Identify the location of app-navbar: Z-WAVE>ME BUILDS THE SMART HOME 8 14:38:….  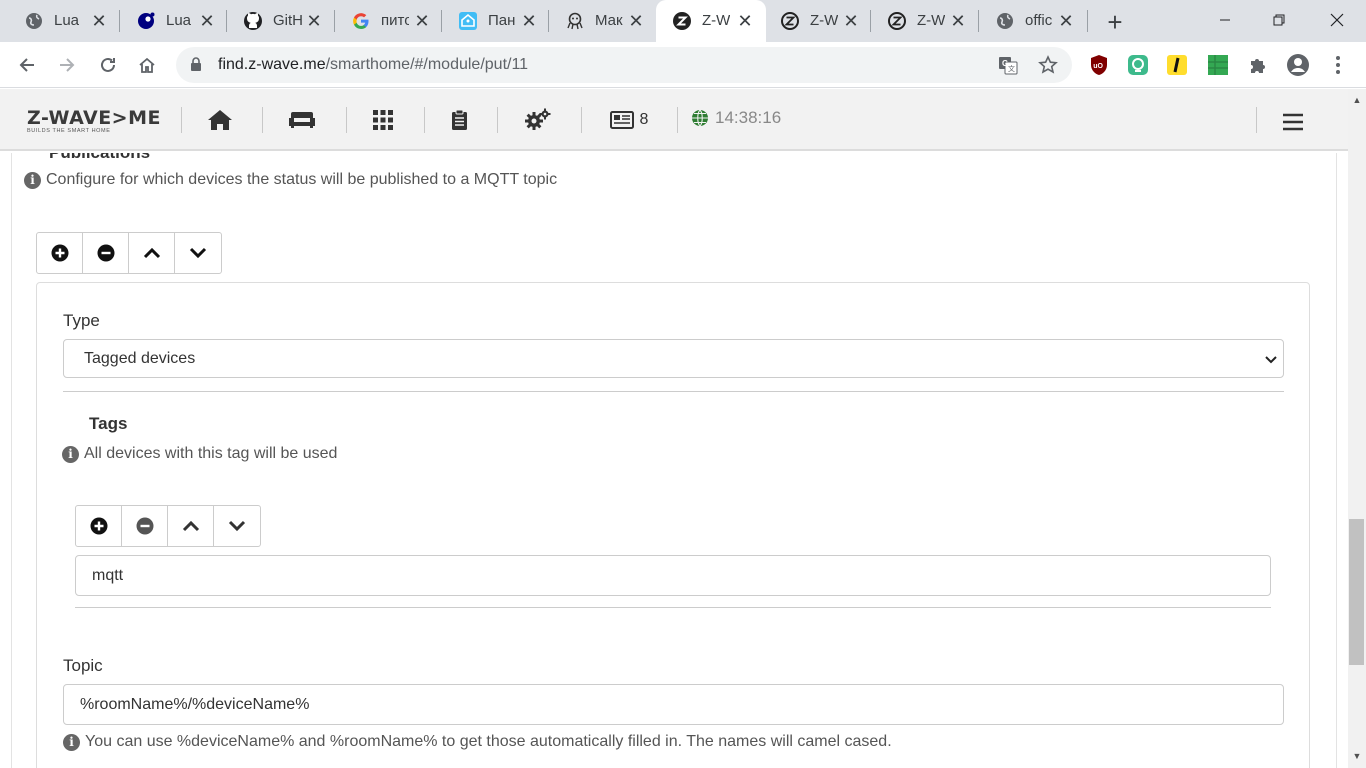
(674, 120).